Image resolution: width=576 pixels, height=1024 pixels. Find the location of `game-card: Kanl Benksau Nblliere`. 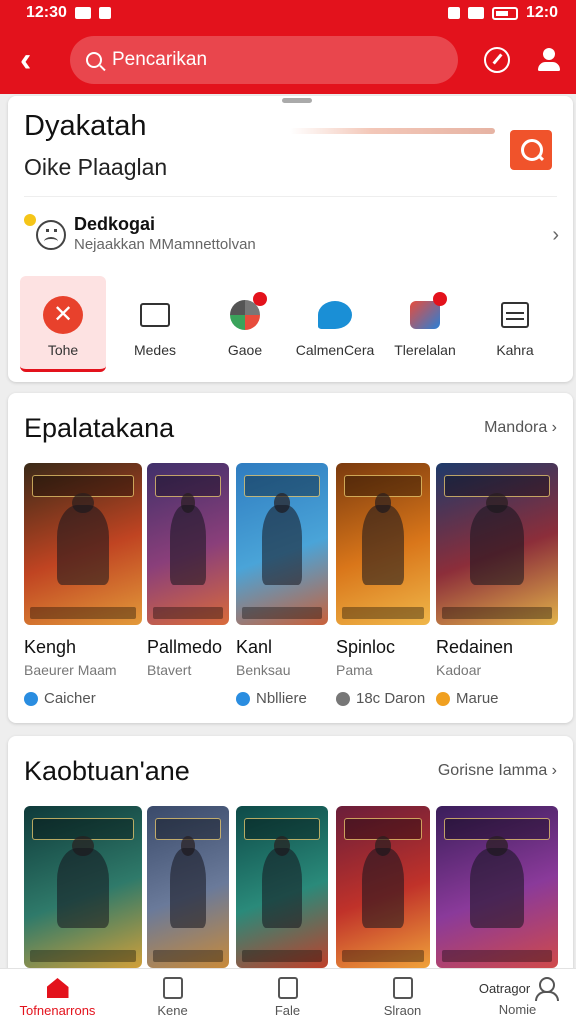

game-card: Kanl Benksau Nblliere is located at coordinates (282, 585).